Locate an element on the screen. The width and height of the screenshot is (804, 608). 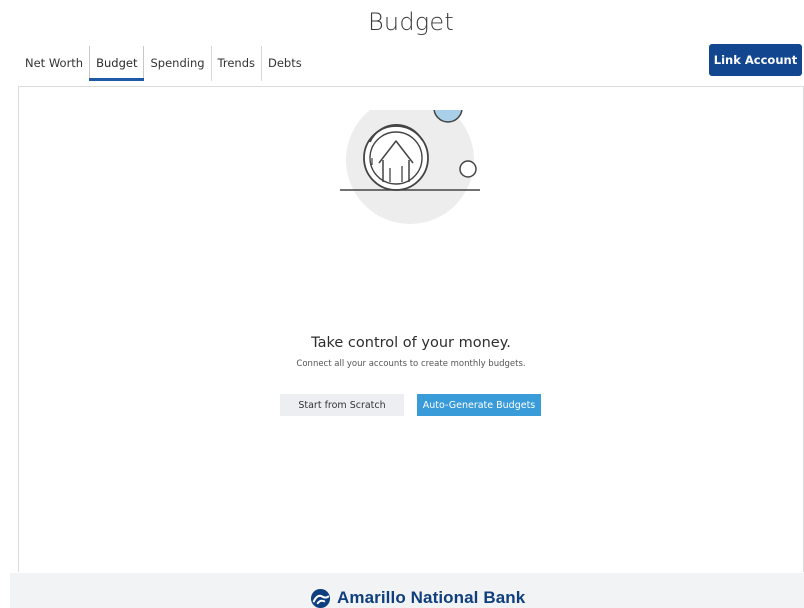
footer-brand: Amarillo National Bank is located at coordinates (417, 597).